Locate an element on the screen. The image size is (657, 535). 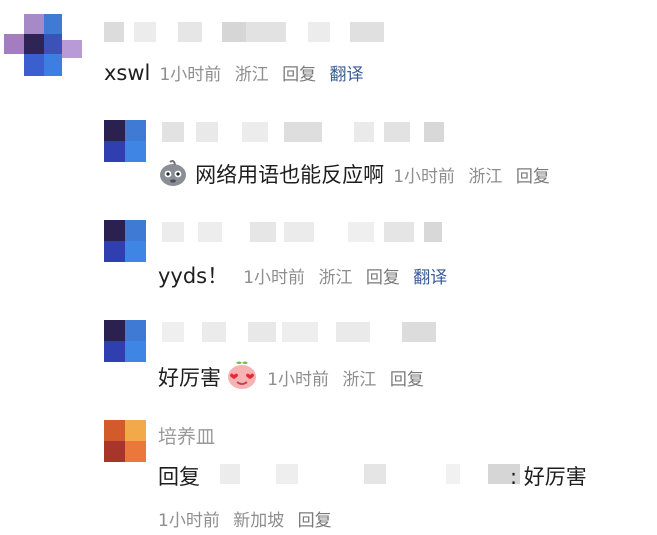
reply-body: 好厉害 1小时前 浙江 回复 is located at coordinates (295, 376).